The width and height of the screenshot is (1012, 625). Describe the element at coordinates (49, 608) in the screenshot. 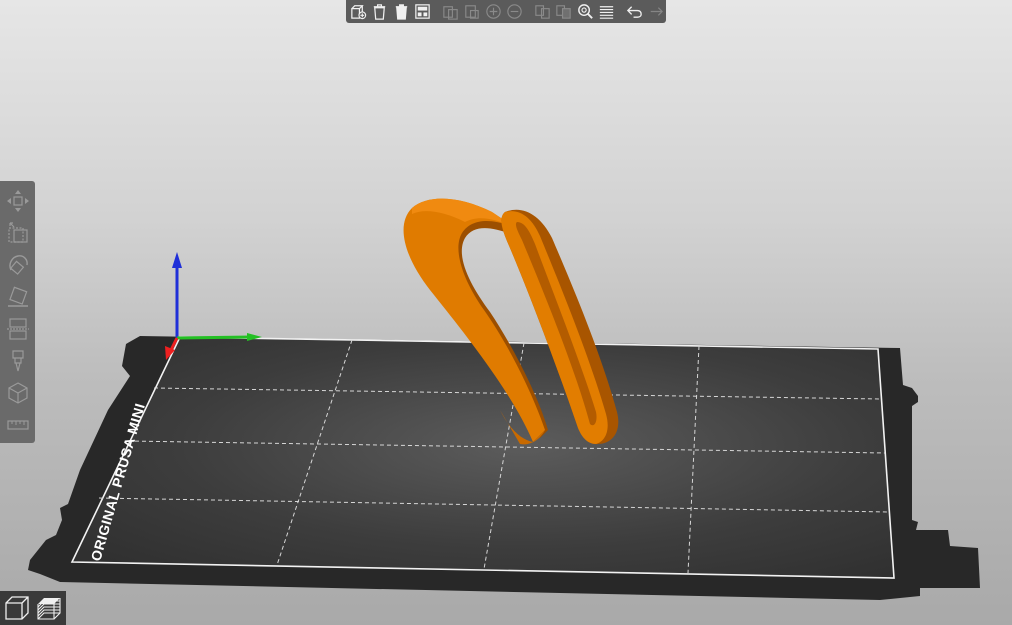

I see `preview-layers-icon` at that location.